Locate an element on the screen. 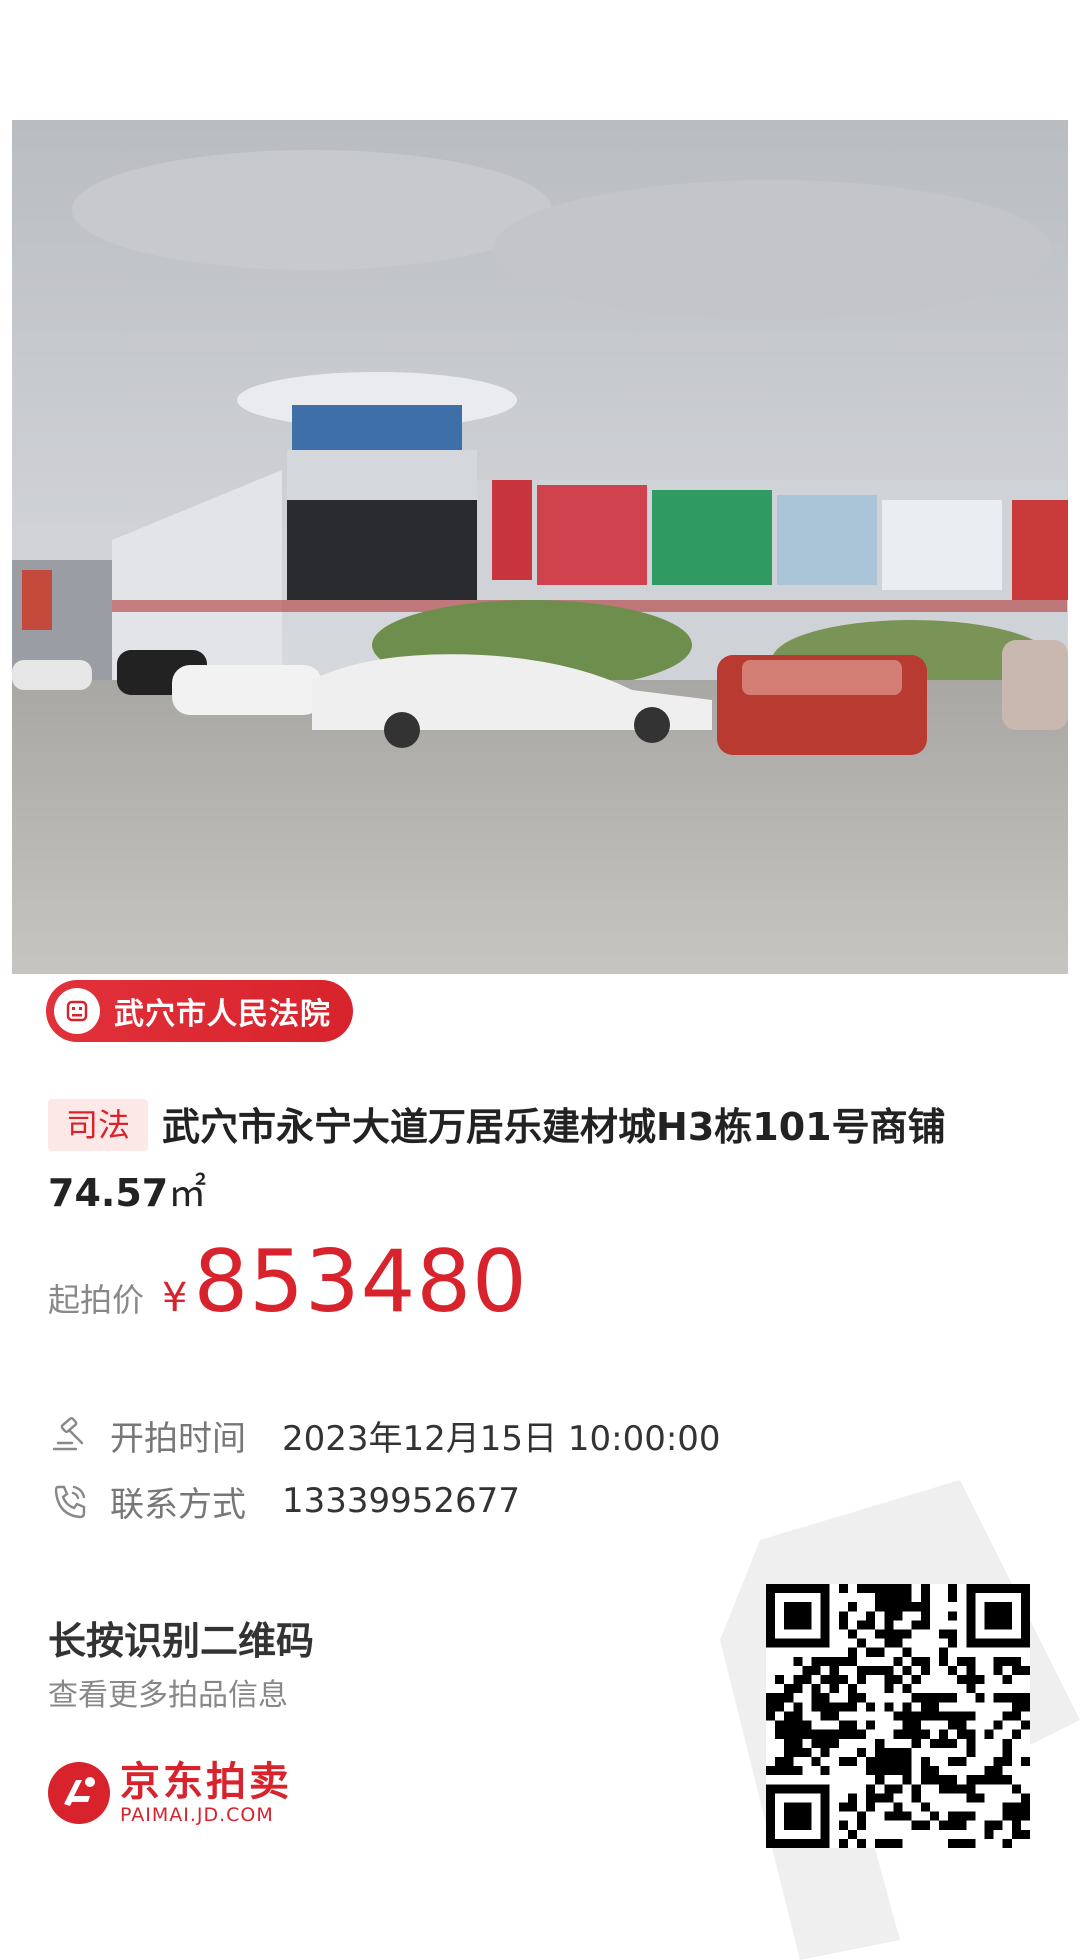 The width and height of the screenshot is (1080, 1960). price-label: 起拍价 is located at coordinates (96, 1300).